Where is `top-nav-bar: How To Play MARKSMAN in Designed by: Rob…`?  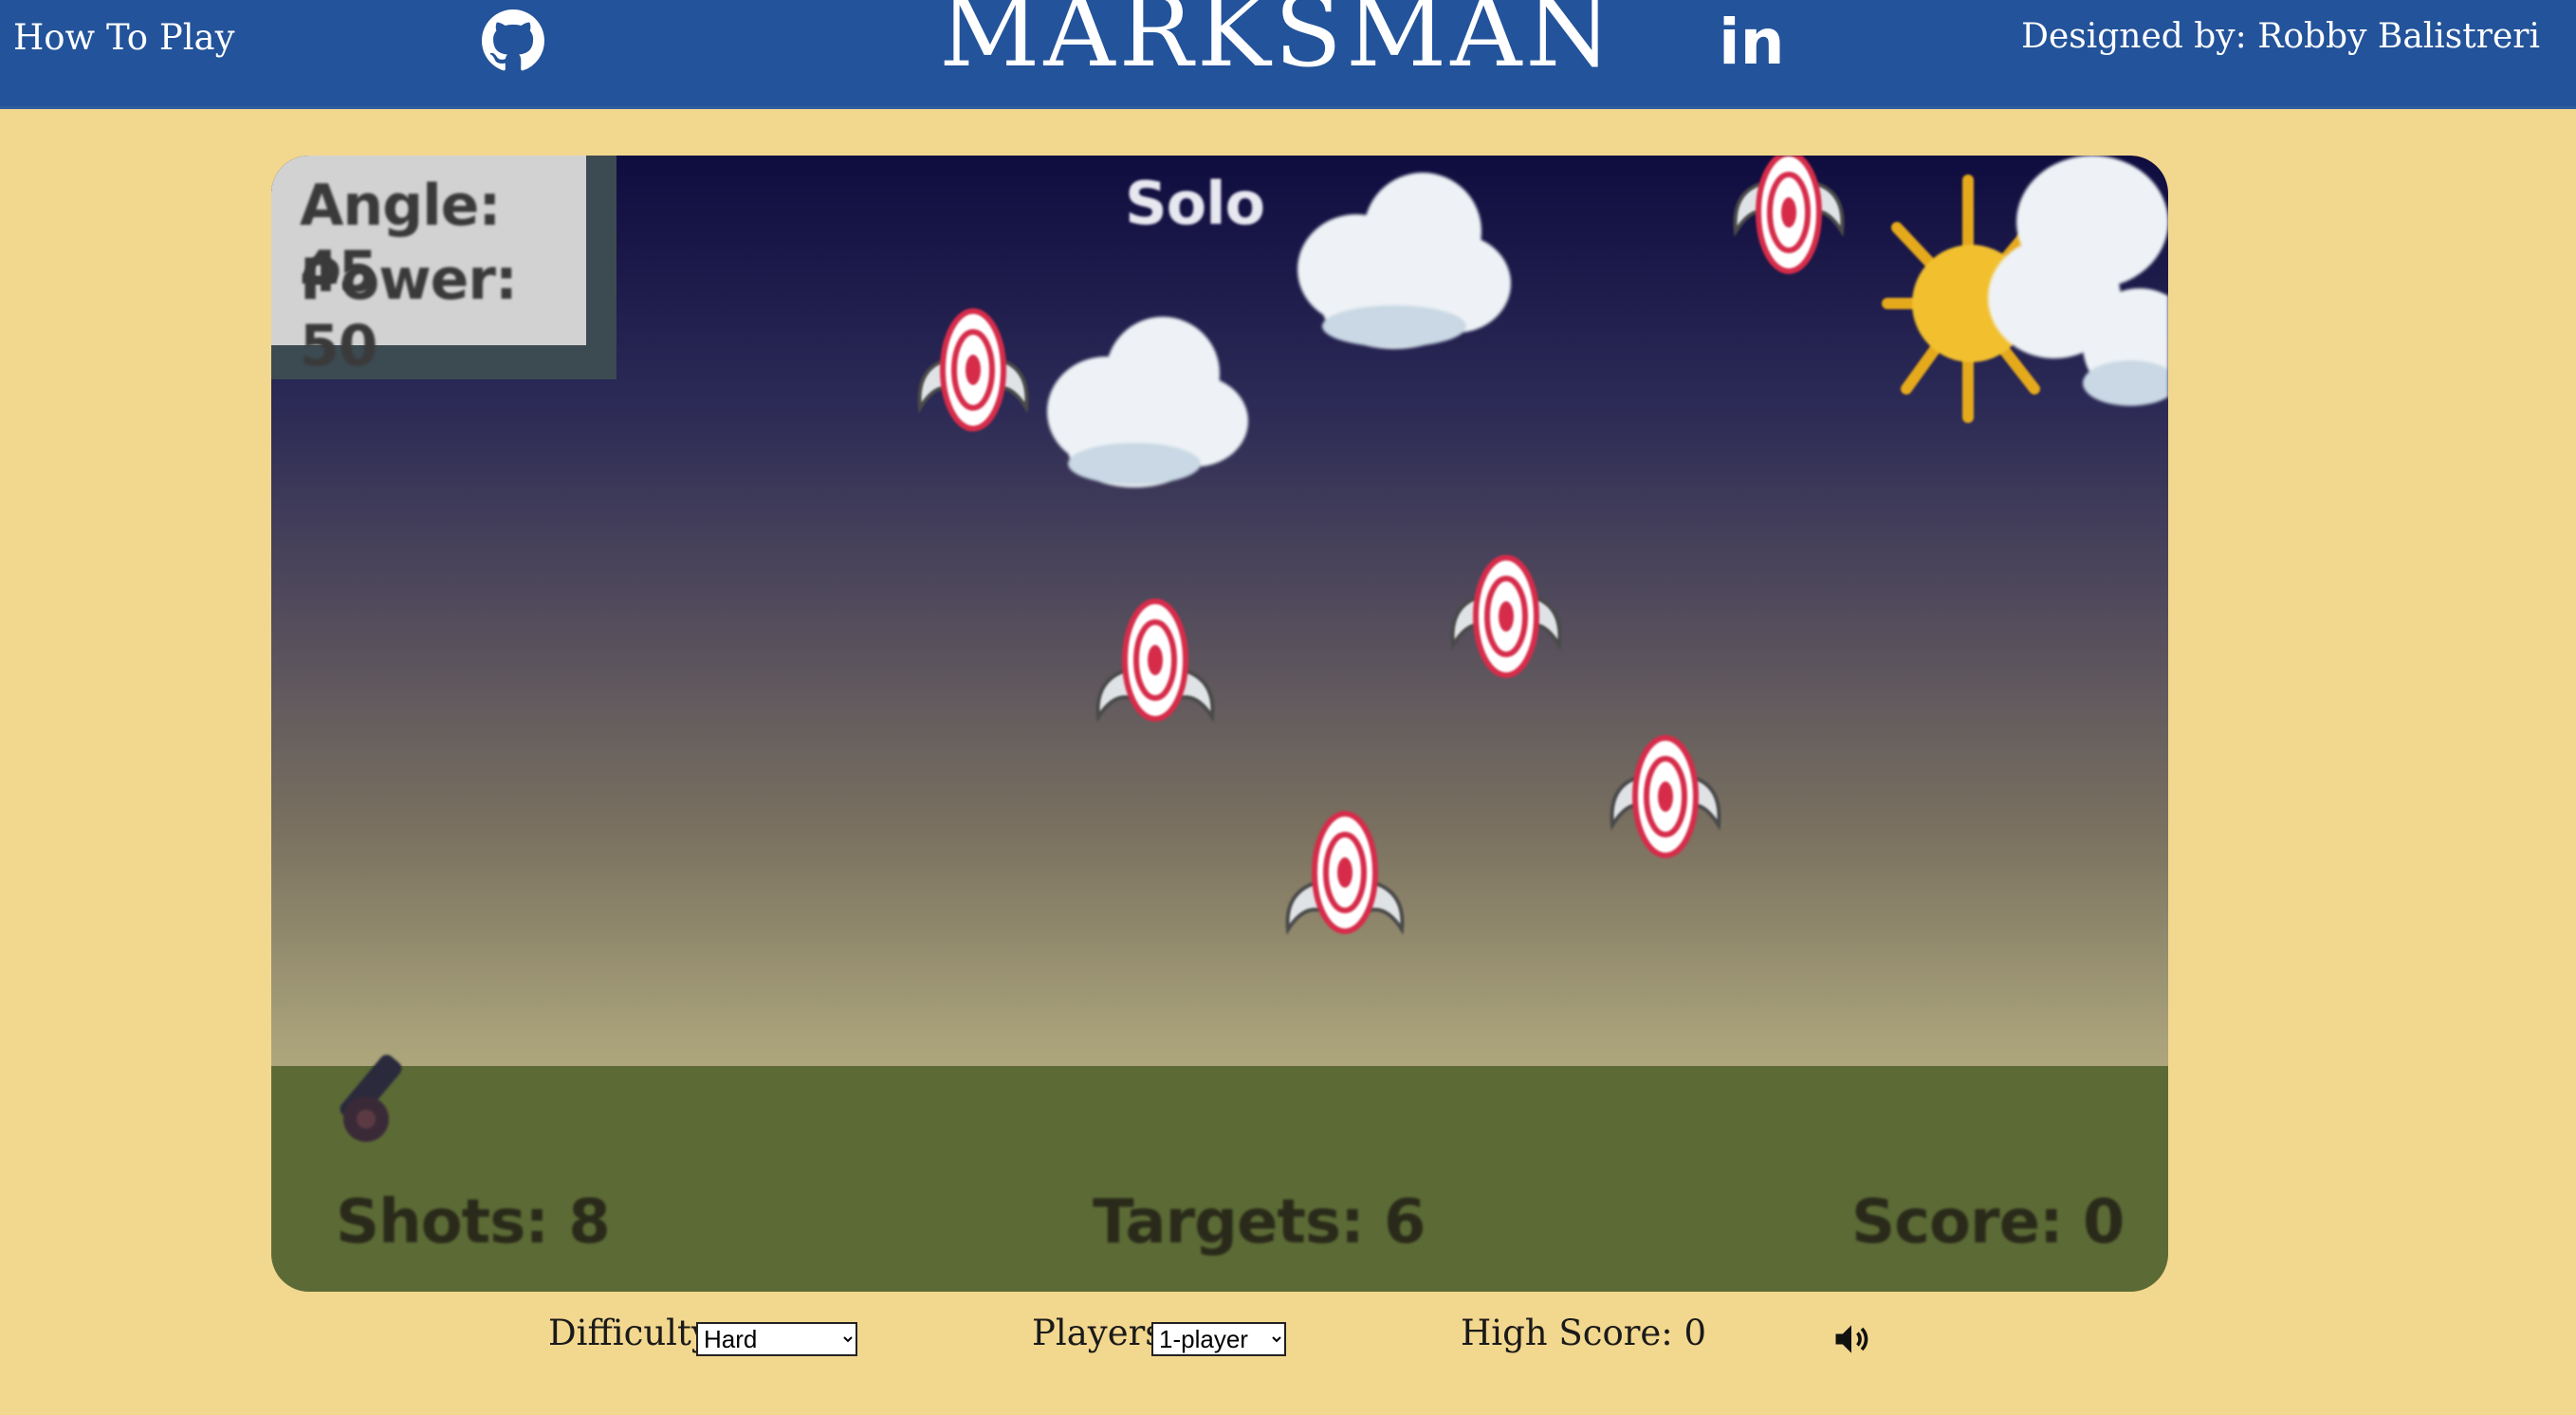
top-nav-bar: How To Play MARKSMAN in Designed by: Rob… is located at coordinates (1288, 53).